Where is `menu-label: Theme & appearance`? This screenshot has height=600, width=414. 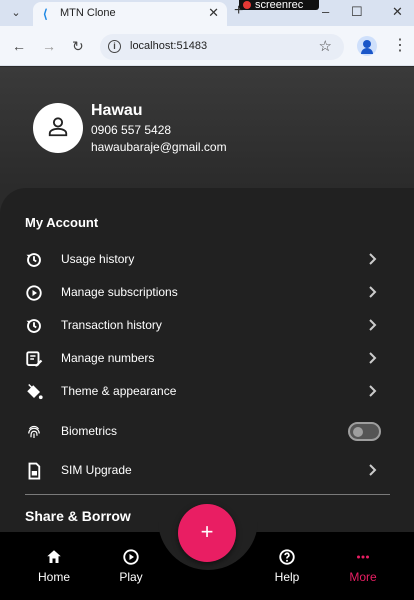
menu-label: Theme & appearance is located at coordinates (119, 391).